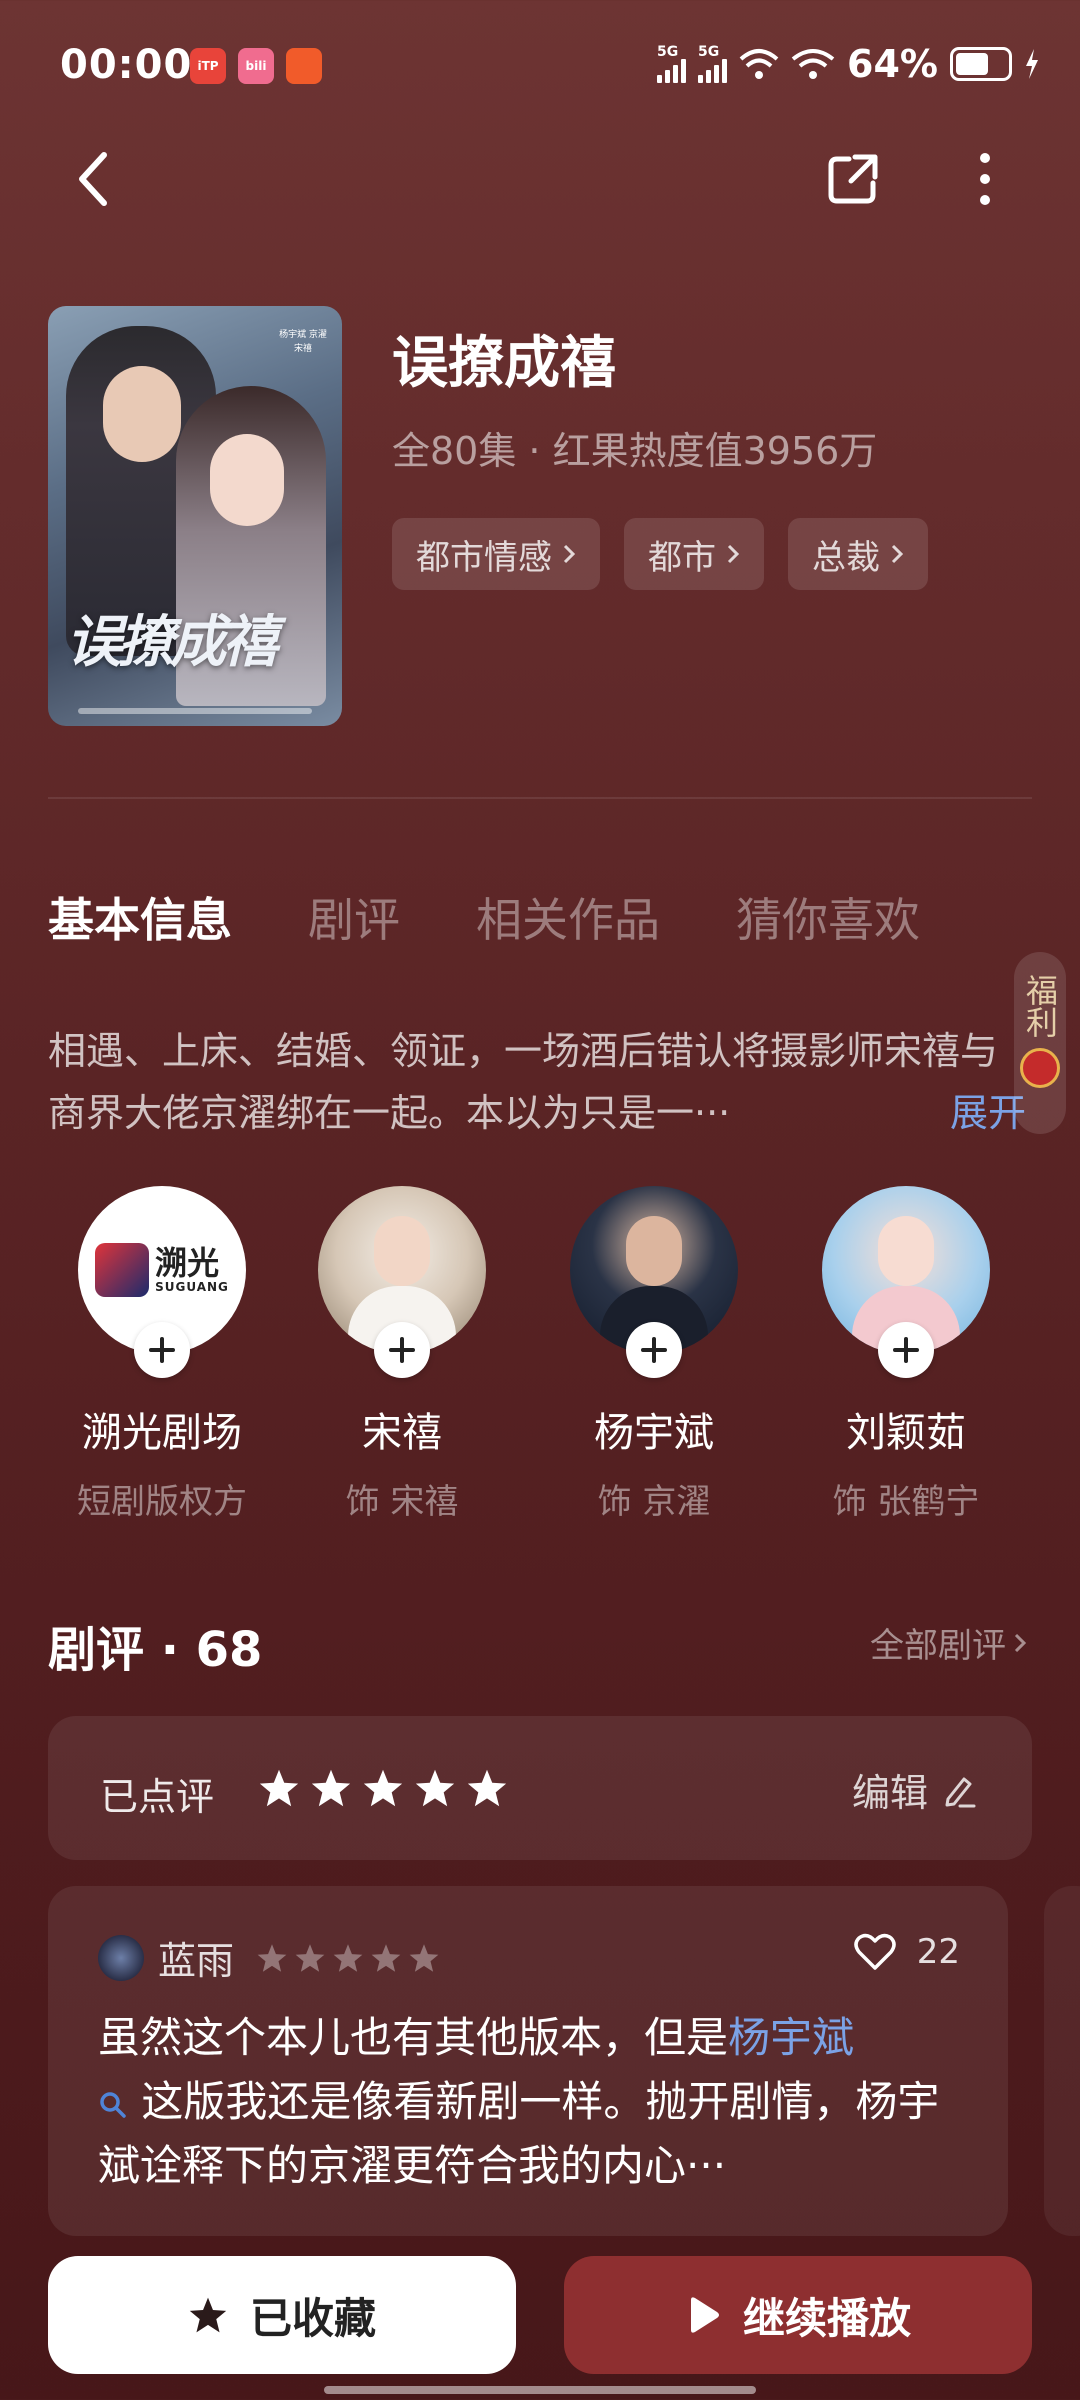 Image resolution: width=1080 pixels, height=2400 pixels. Describe the element at coordinates (162, 1502) in the screenshot. I see `cast-role: 短剧版权方` at that location.